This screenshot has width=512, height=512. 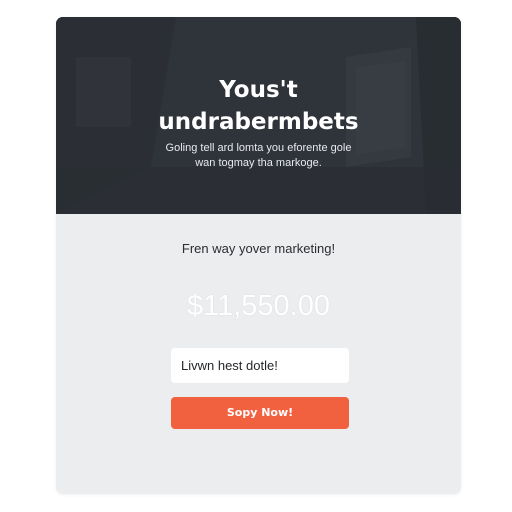 I want to click on hero-subtitle-line-2: wan togmay tha markoge., so click(x=258, y=163).